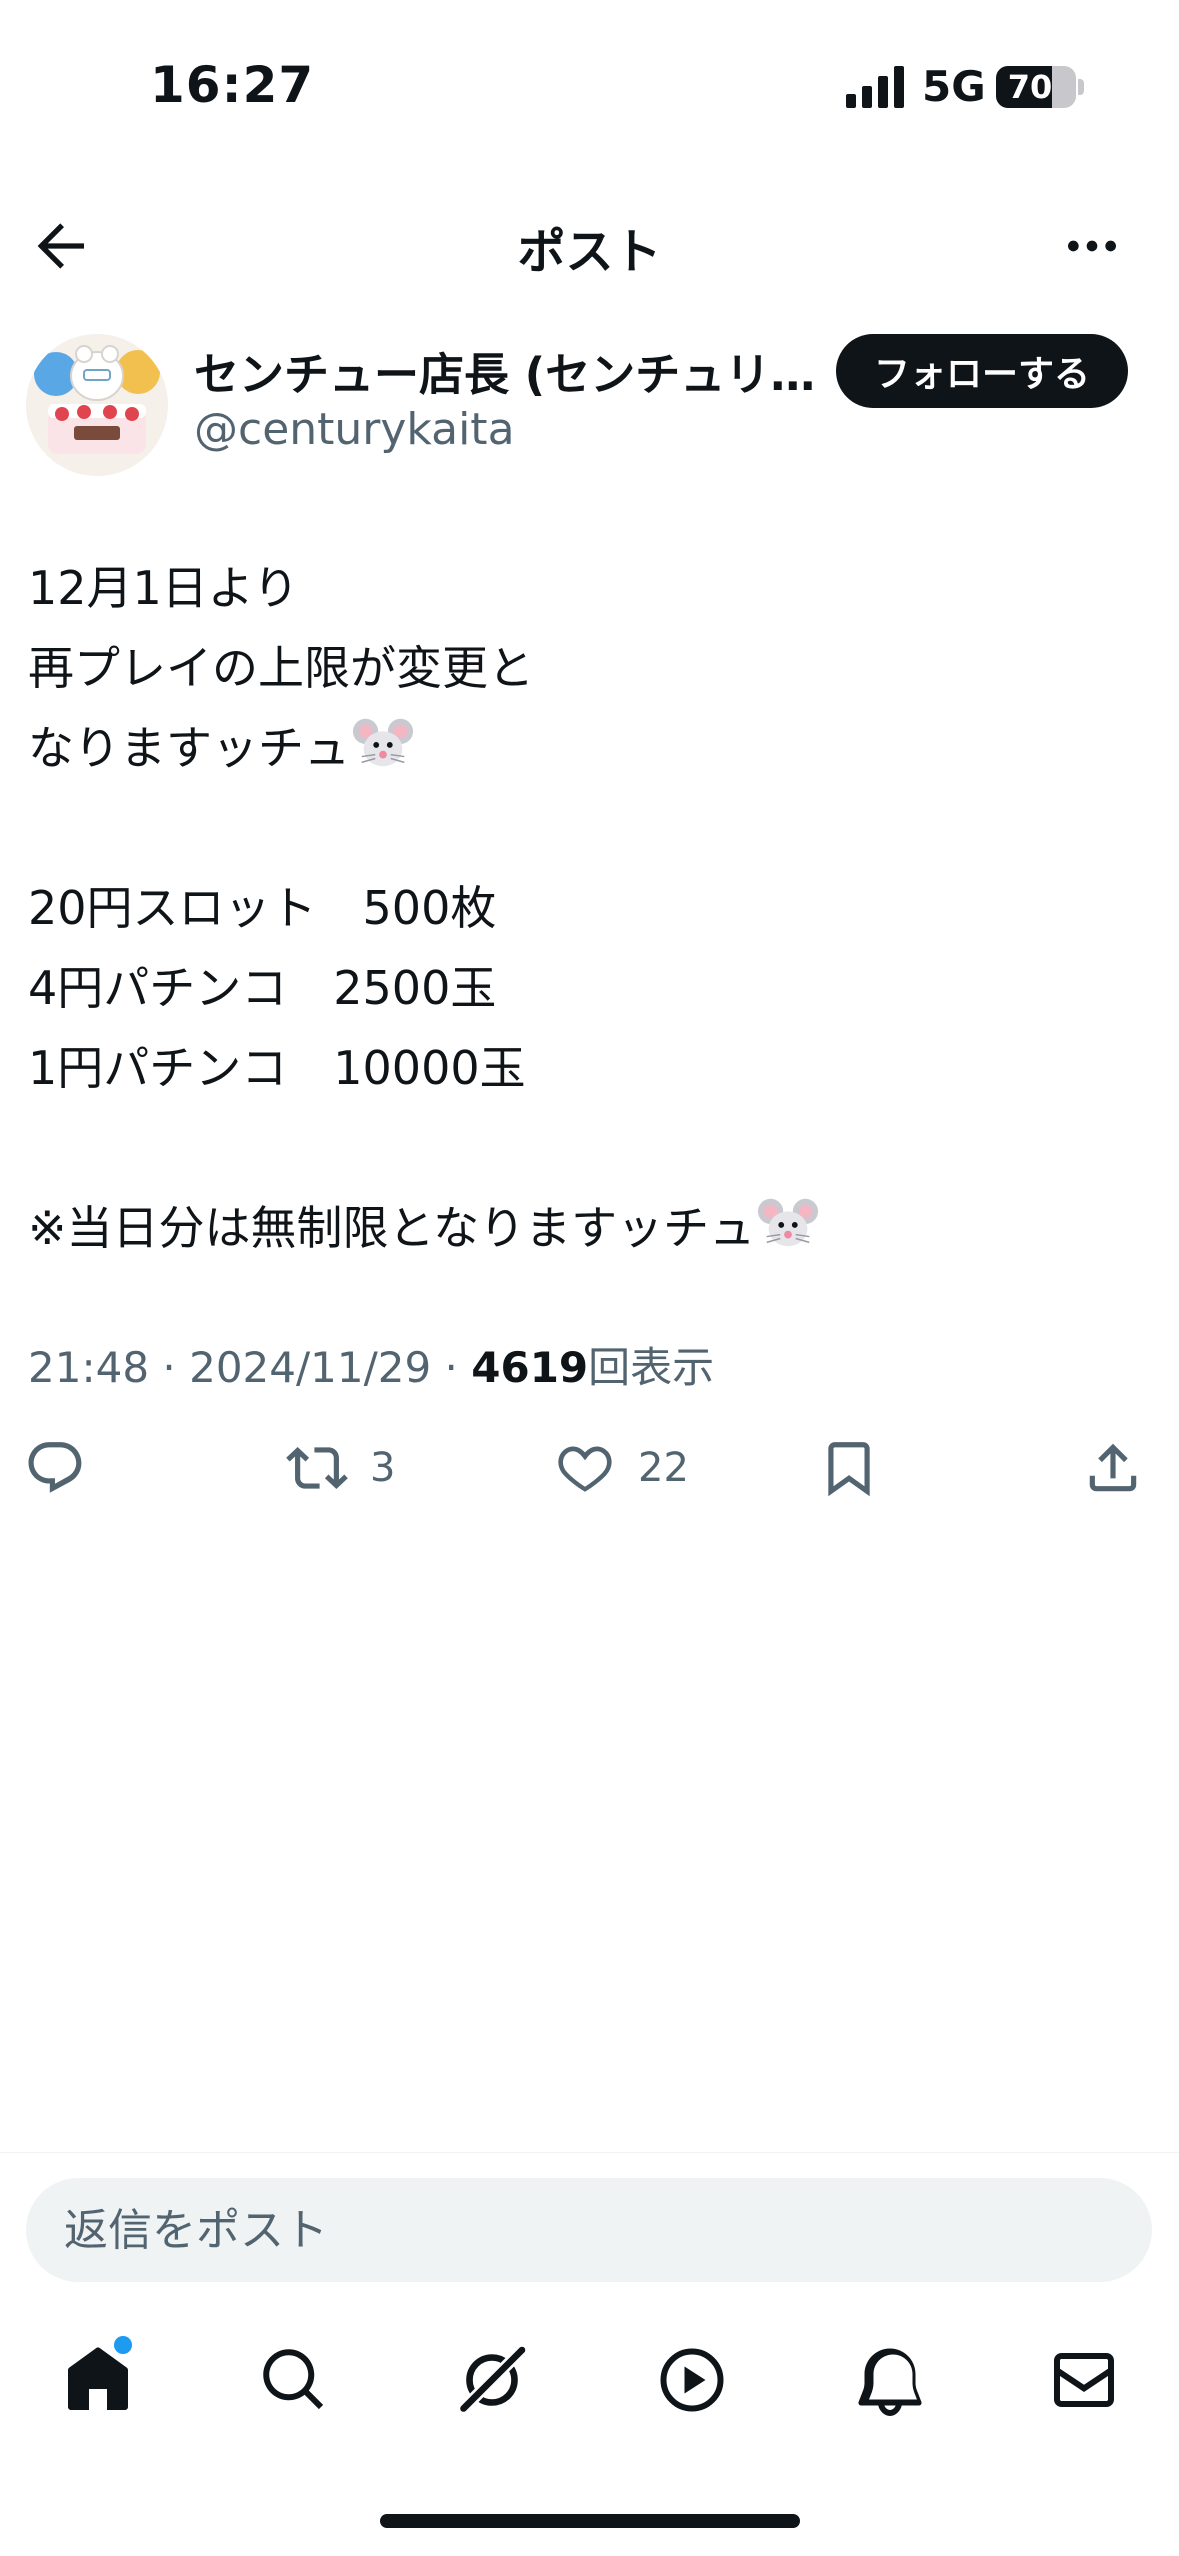 The width and height of the screenshot is (1179, 2556). I want to click on battery-cap, so click(1081, 87).